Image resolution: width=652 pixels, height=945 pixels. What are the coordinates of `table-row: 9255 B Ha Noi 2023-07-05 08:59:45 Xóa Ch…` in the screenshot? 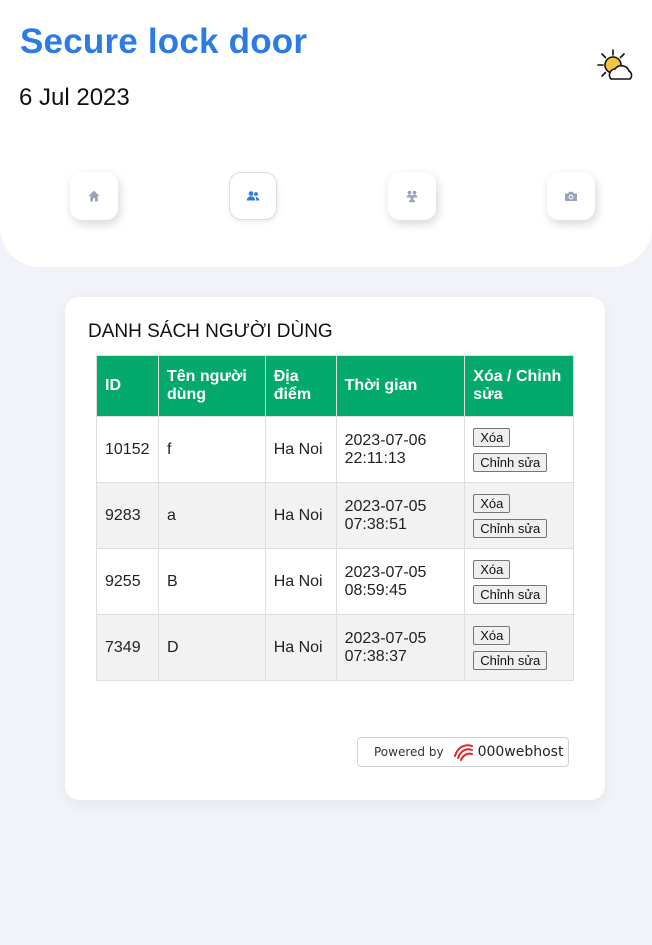 It's located at (335, 581).